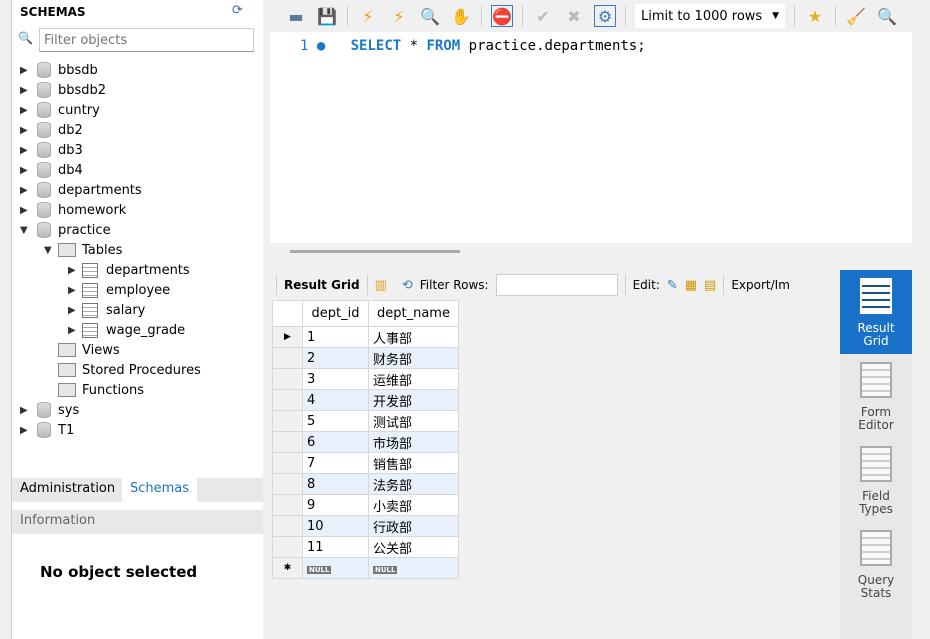  What do you see at coordinates (335, 400) in the screenshot?
I see `cell: 4` at bounding box center [335, 400].